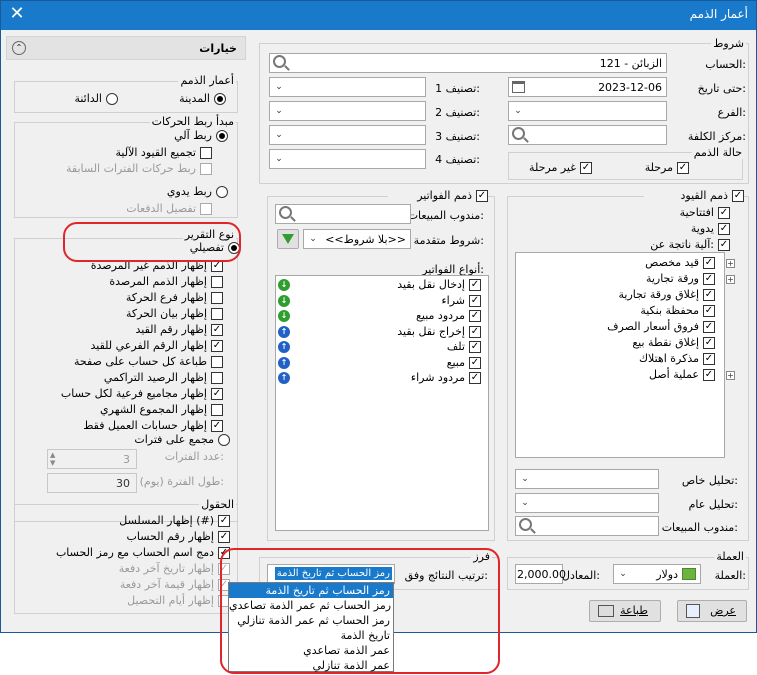 The width and height of the screenshot is (757, 675). I want to click on report-option-7-checkbox: إظهار الرصيد التراكمي, so click(138, 379).